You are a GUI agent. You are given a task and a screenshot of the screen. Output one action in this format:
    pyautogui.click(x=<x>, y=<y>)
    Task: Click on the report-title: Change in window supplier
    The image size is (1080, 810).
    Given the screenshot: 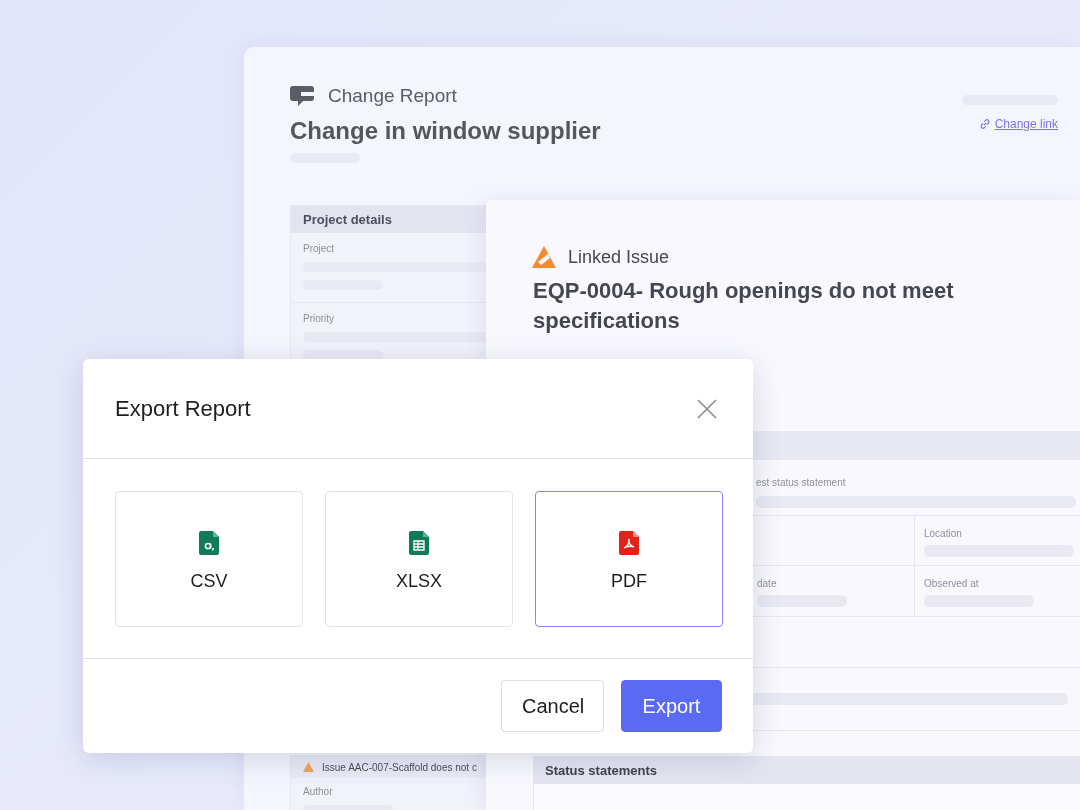 What is the action you would take?
    pyautogui.click(x=445, y=131)
    